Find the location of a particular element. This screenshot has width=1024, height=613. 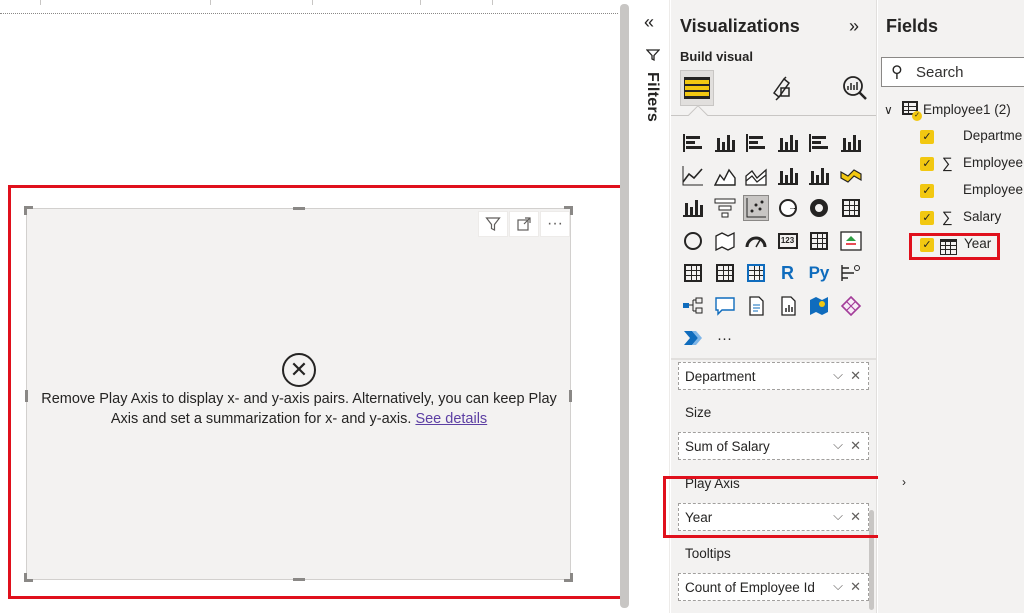

map-icon is located at coordinates (693, 241).